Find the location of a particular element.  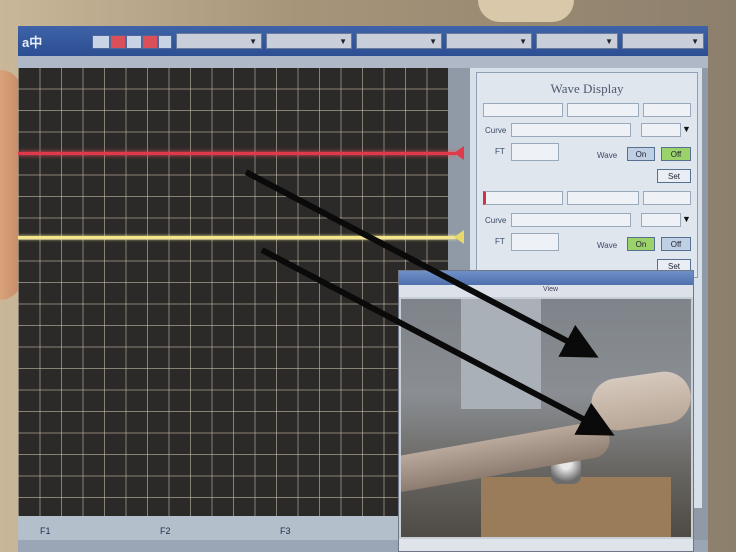

channel2-curve-select is located at coordinates (571, 220).